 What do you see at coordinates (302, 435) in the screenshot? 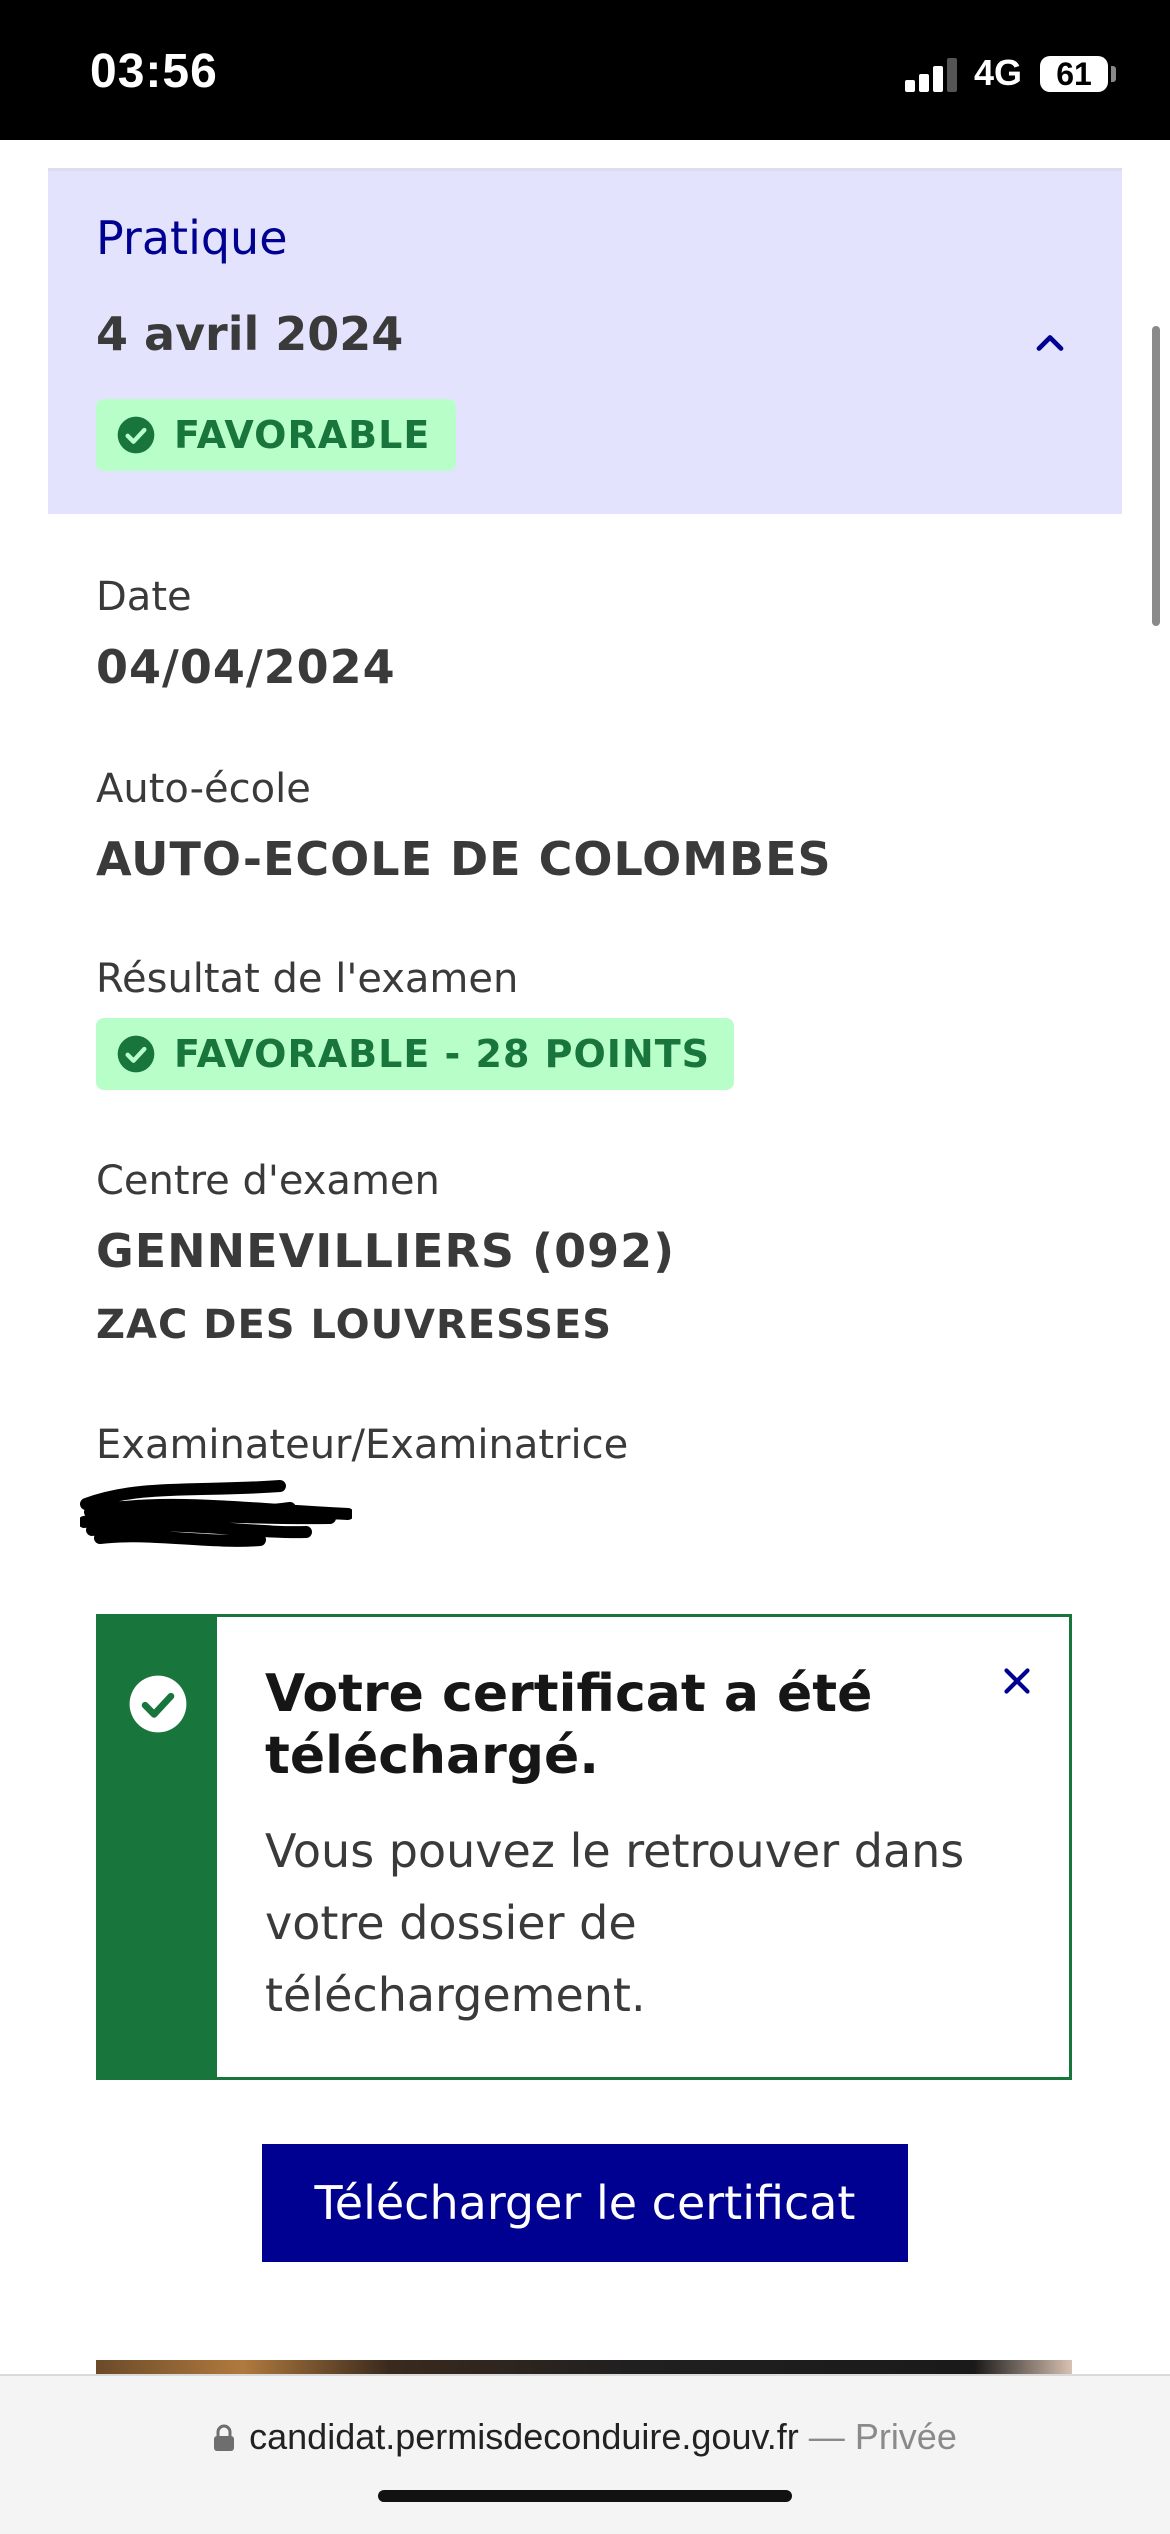
I see `status-badge-label: FAVORABLE` at bounding box center [302, 435].